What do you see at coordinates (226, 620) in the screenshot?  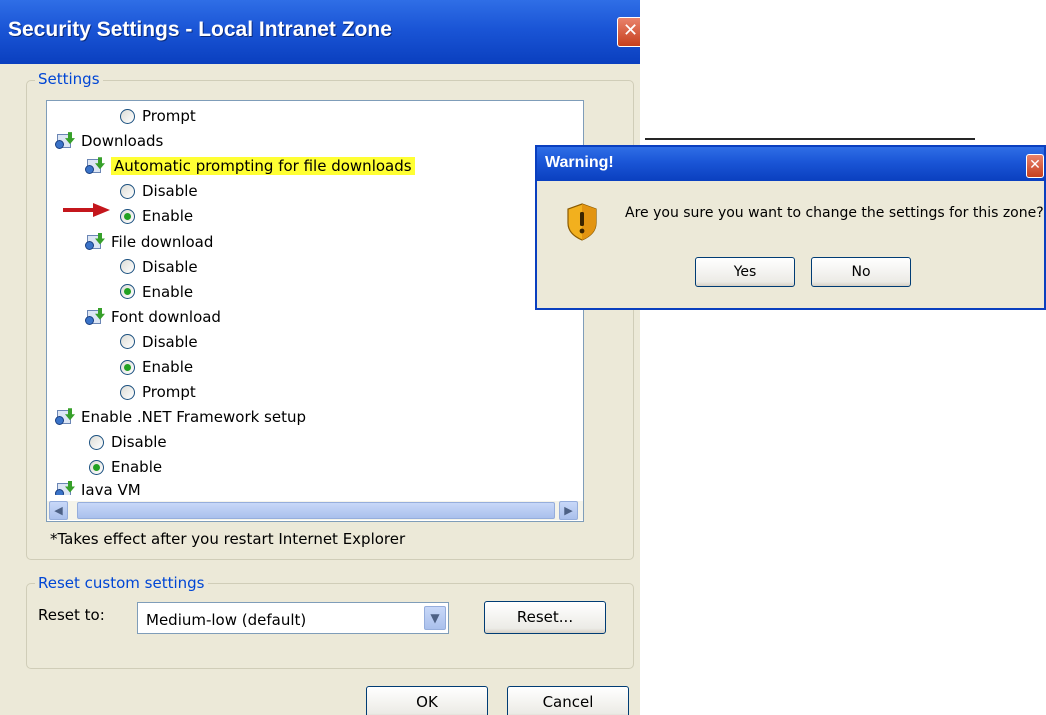 I see `reset-select-value: Medium-low (default)` at bounding box center [226, 620].